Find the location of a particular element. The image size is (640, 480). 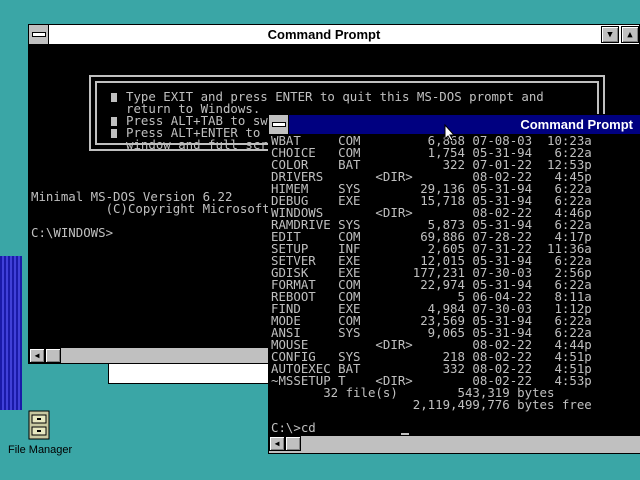

minimize-button: ▼ is located at coordinates (610, 34).